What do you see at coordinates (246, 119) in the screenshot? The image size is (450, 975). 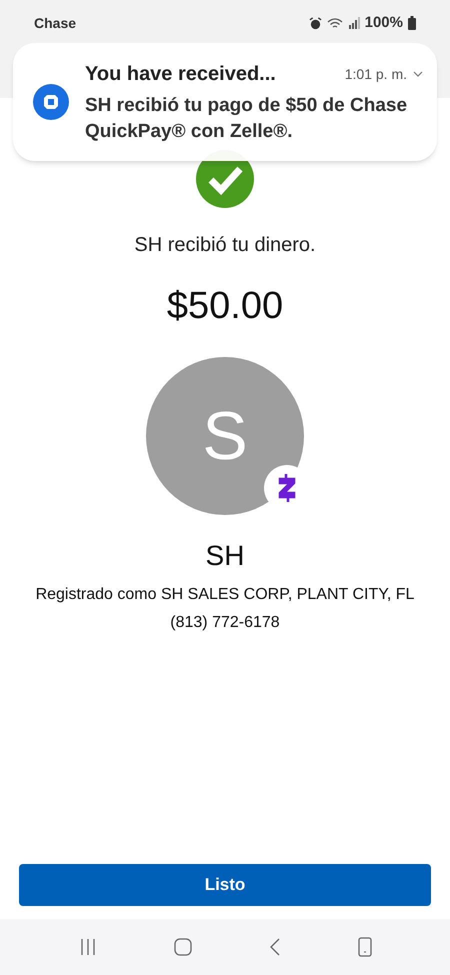 I see `notification-body: SH recibió tu pago de $50 de Chase QuickPay® con Zelle®.` at bounding box center [246, 119].